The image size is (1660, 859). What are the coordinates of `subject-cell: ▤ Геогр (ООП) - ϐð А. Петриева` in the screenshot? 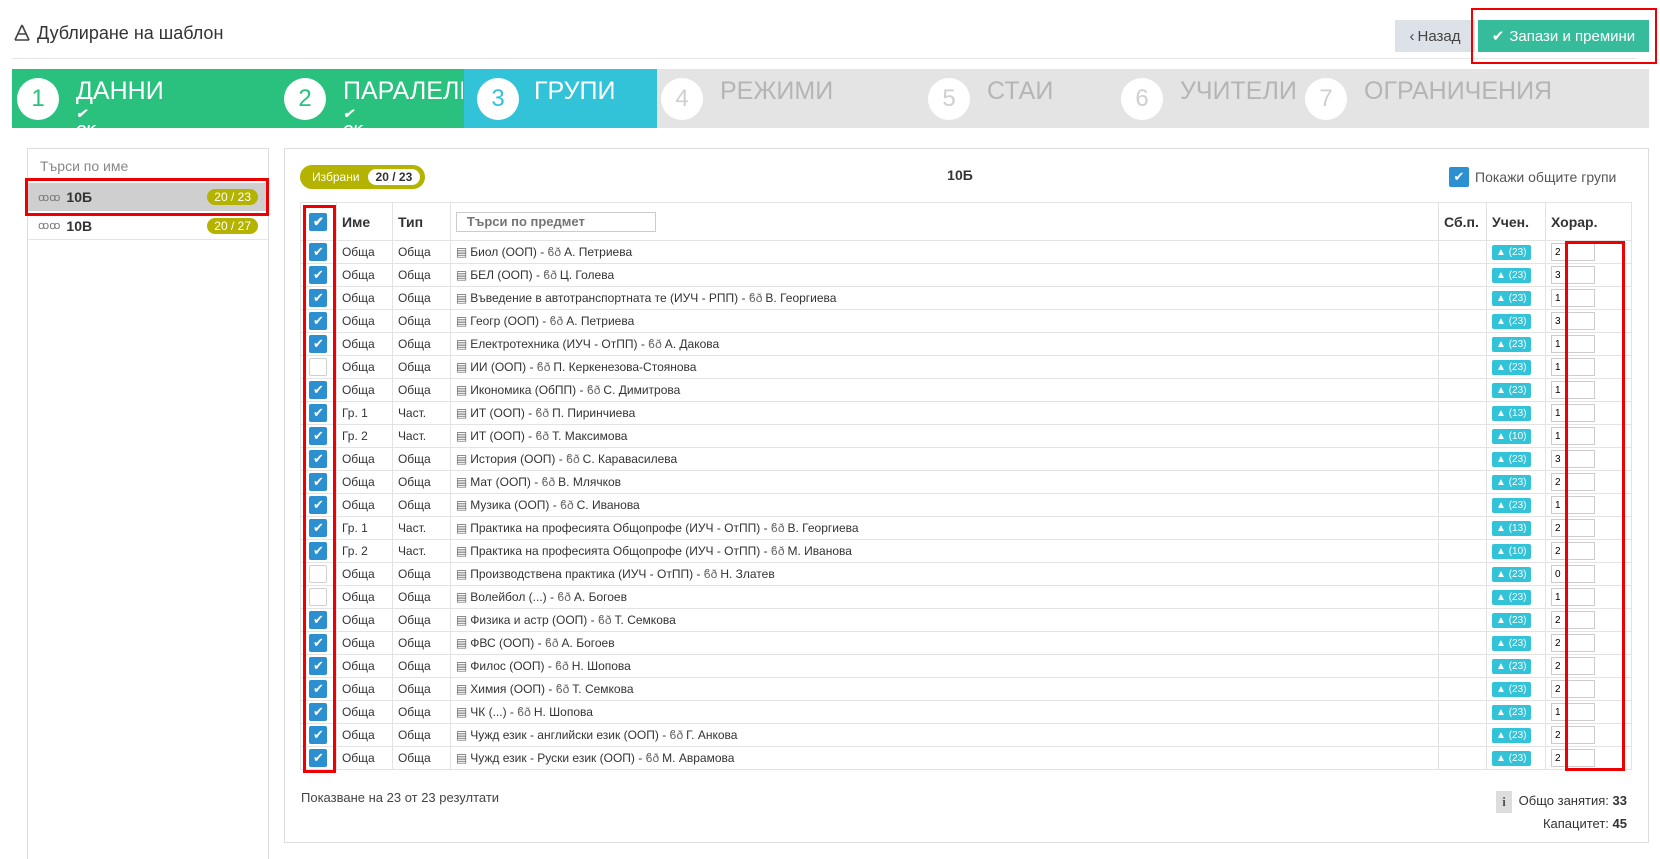 It's located at (944, 321).